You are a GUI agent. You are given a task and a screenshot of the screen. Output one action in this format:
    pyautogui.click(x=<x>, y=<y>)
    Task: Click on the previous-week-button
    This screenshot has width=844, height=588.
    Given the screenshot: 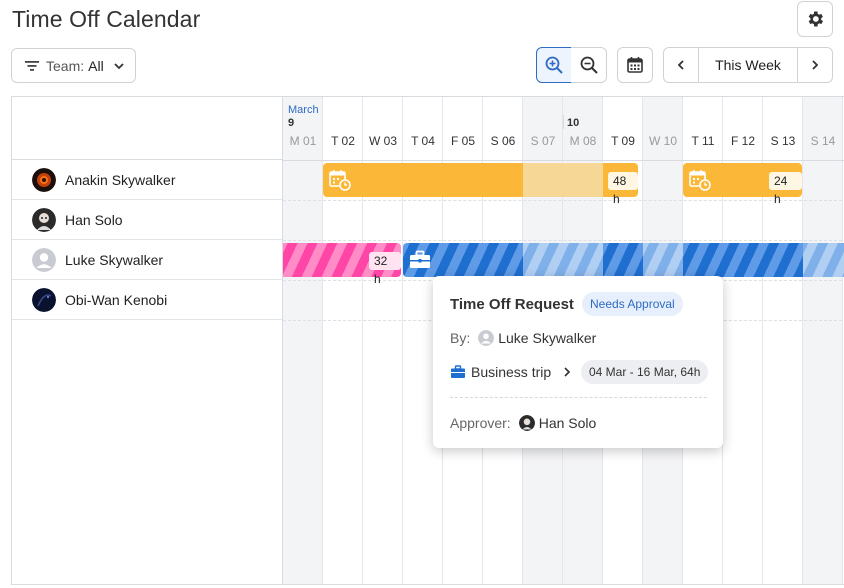 What is the action you would take?
    pyautogui.click(x=681, y=65)
    